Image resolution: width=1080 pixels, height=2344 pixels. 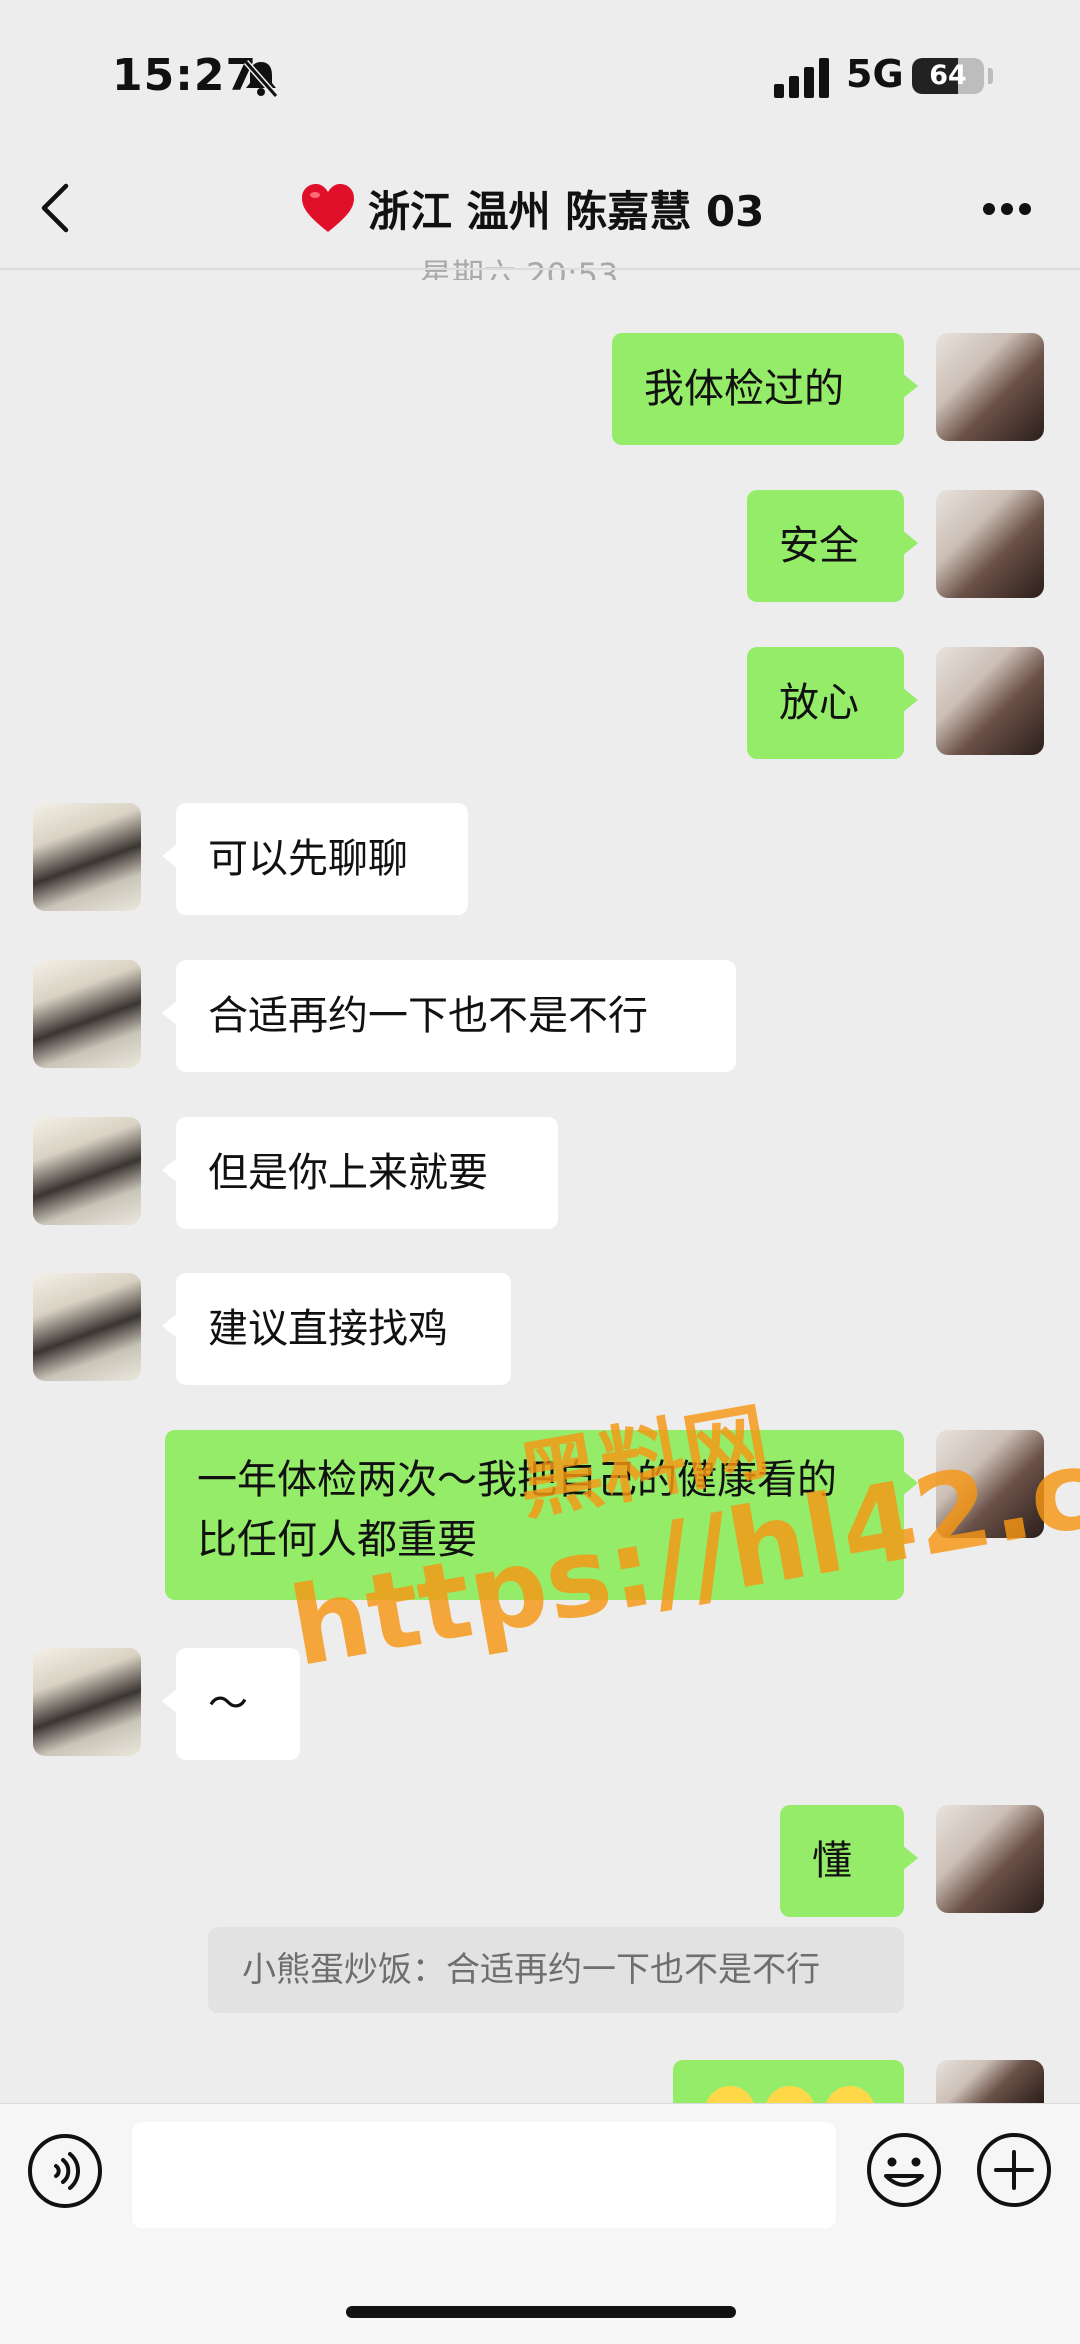 What do you see at coordinates (541, 2312) in the screenshot?
I see `home-indicator` at bounding box center [541, 2312].